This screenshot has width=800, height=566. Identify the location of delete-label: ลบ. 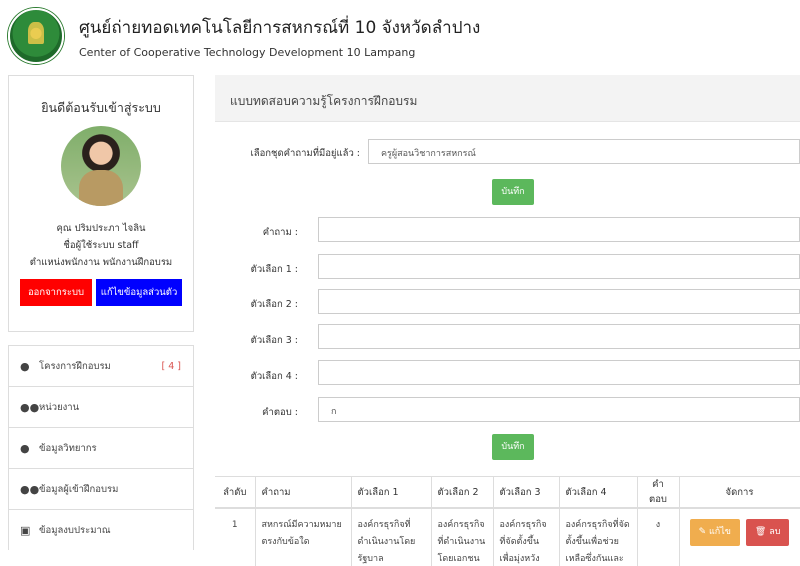
(775, 532).